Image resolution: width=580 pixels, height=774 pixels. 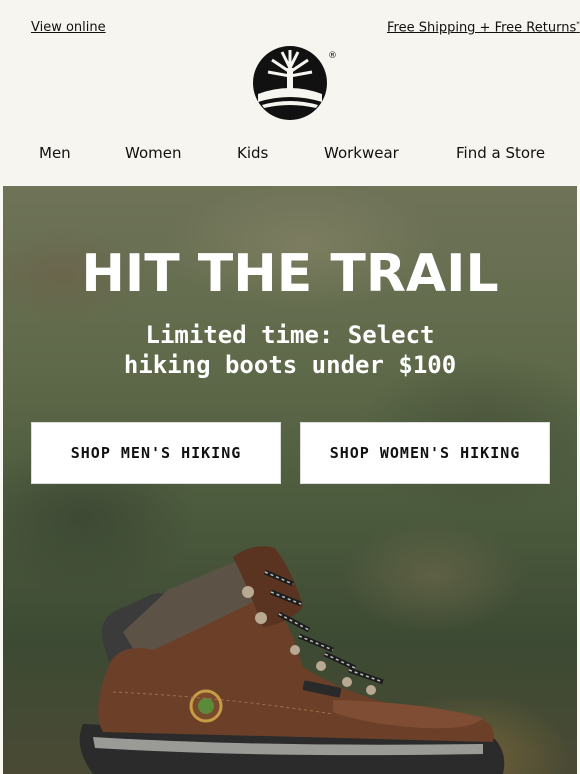 What do you see at coordinates (294, 83) in the screenshot?
I see `tree-logo-icon: ®` at bounding box center [294, 83].